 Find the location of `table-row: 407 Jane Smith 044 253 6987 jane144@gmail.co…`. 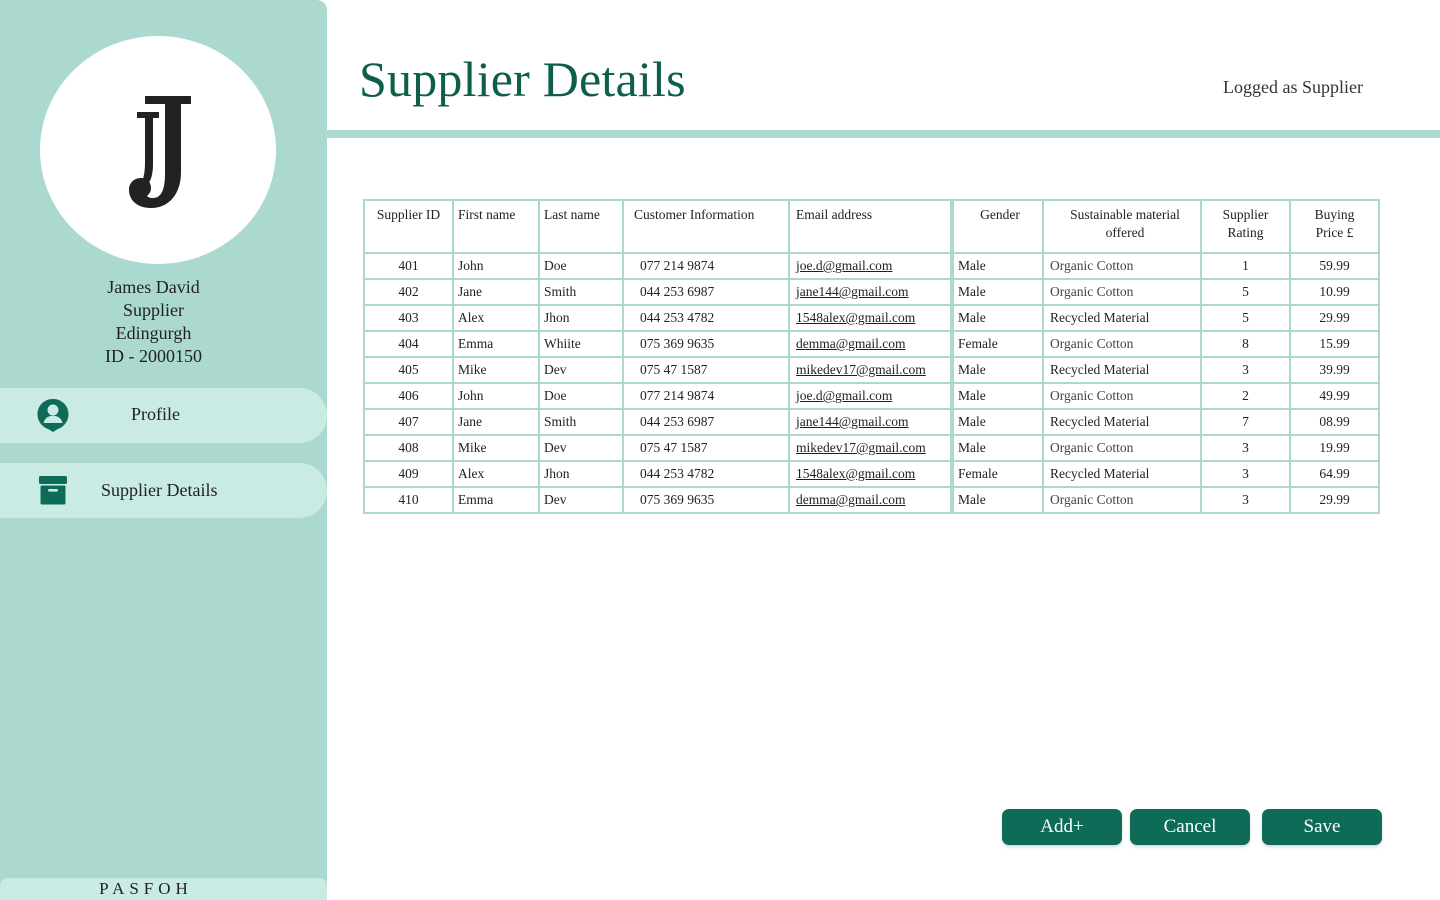

table-row: 407 Jane Smith 044 253 6987 jane144@gmail.co… is located at coordinates (871, 422).